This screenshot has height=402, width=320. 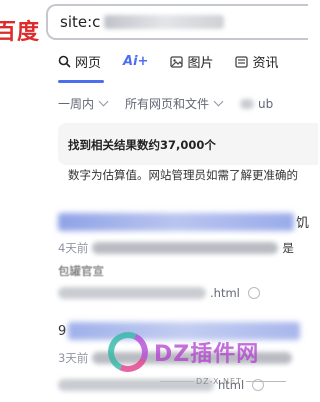 What do you see at coordinates (142, 145) in the screenshot?
I see `result-count: 找到相关结果数约37,000个` at bounding box center [142, 145].